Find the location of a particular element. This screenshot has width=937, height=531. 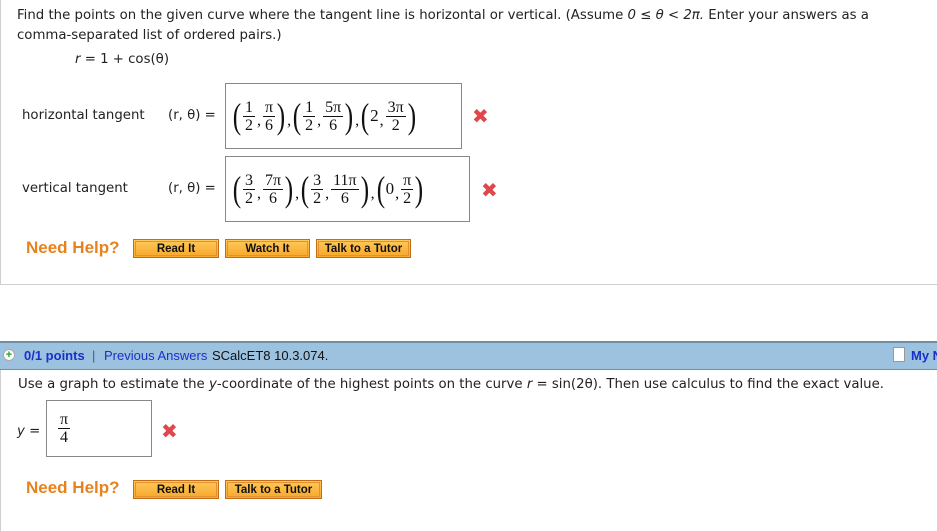

fraction: π4 is located at coordinates (64, 428).